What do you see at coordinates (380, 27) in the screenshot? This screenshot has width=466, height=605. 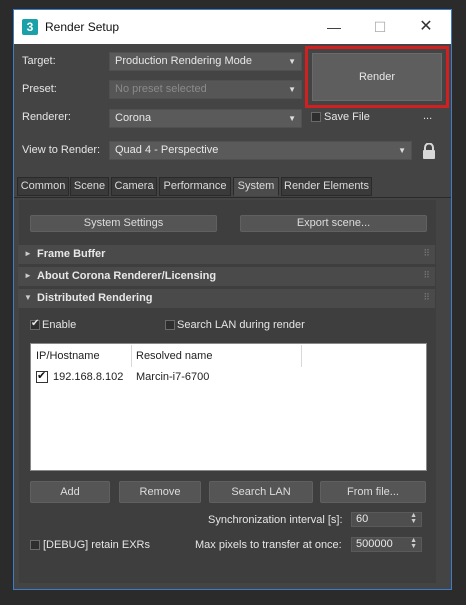 I see `maximize-button: ☐` at bounding box center [380, 27].